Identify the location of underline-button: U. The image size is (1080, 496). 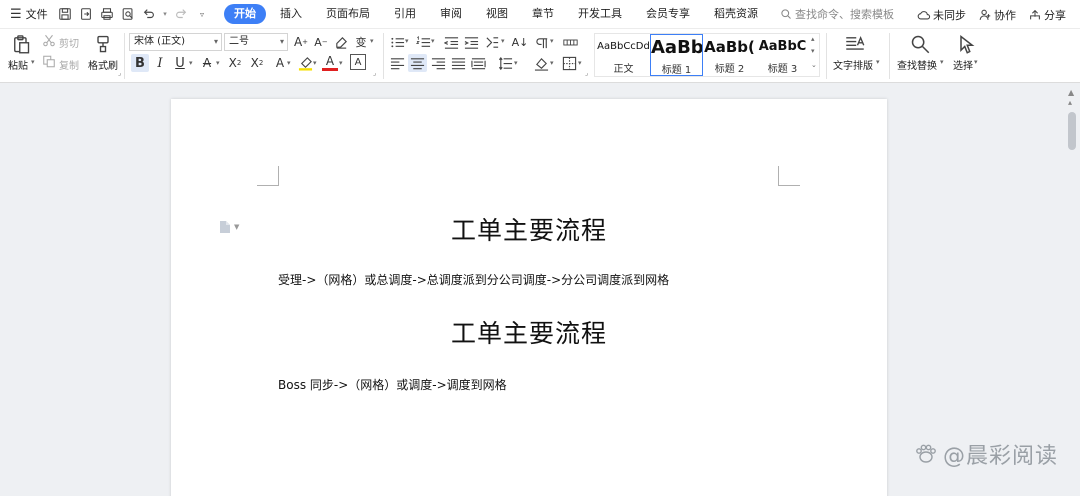
(180, 63).